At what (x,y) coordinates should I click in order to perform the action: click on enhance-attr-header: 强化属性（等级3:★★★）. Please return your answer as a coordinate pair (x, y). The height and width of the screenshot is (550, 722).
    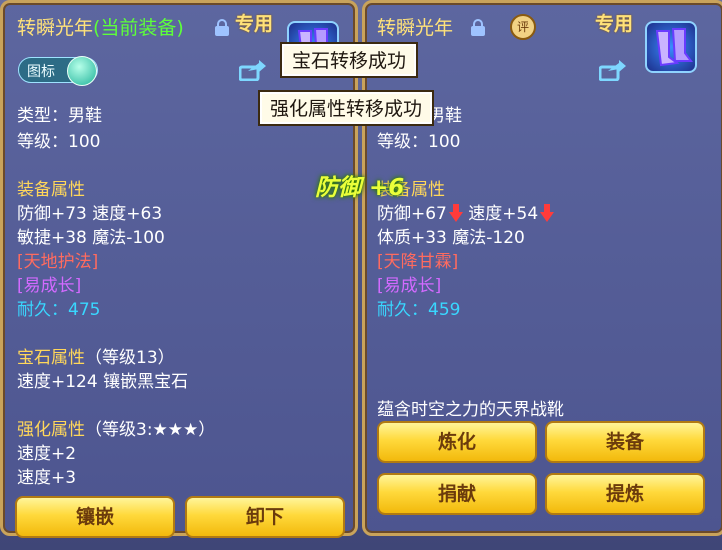
    Looking at the image, I should click on (116, 430).